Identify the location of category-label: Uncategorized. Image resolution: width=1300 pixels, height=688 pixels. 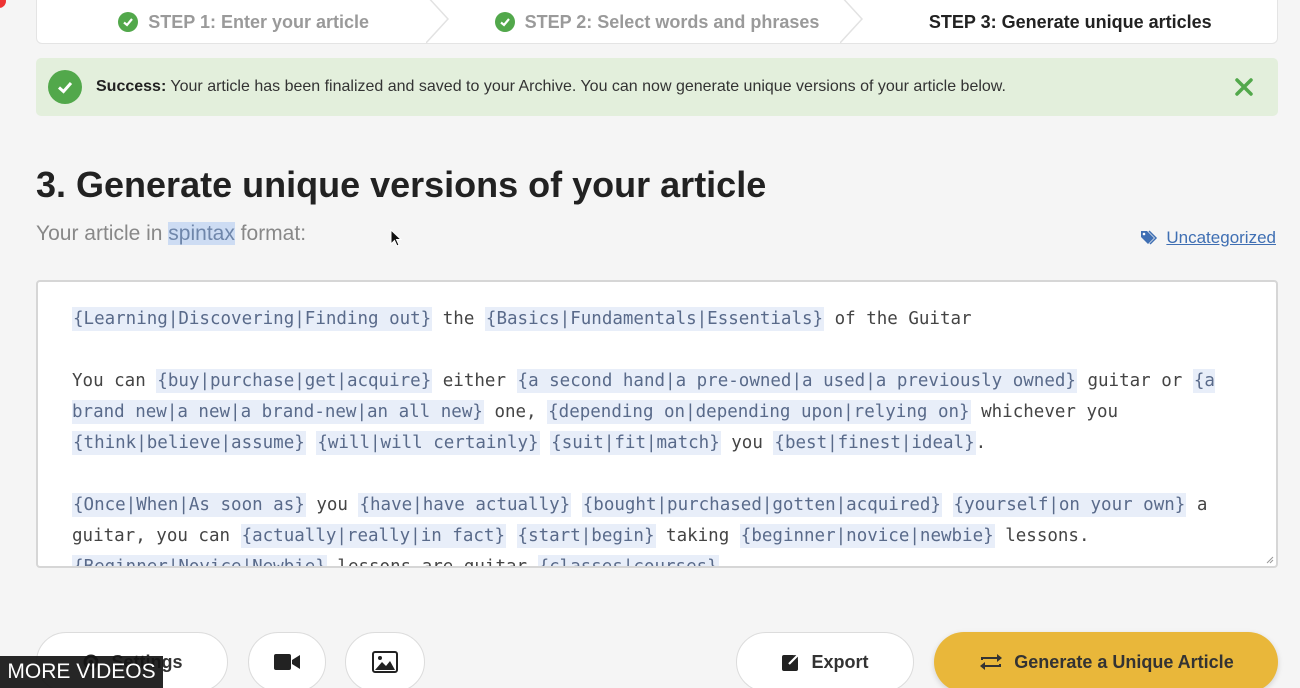
(1221, 237).